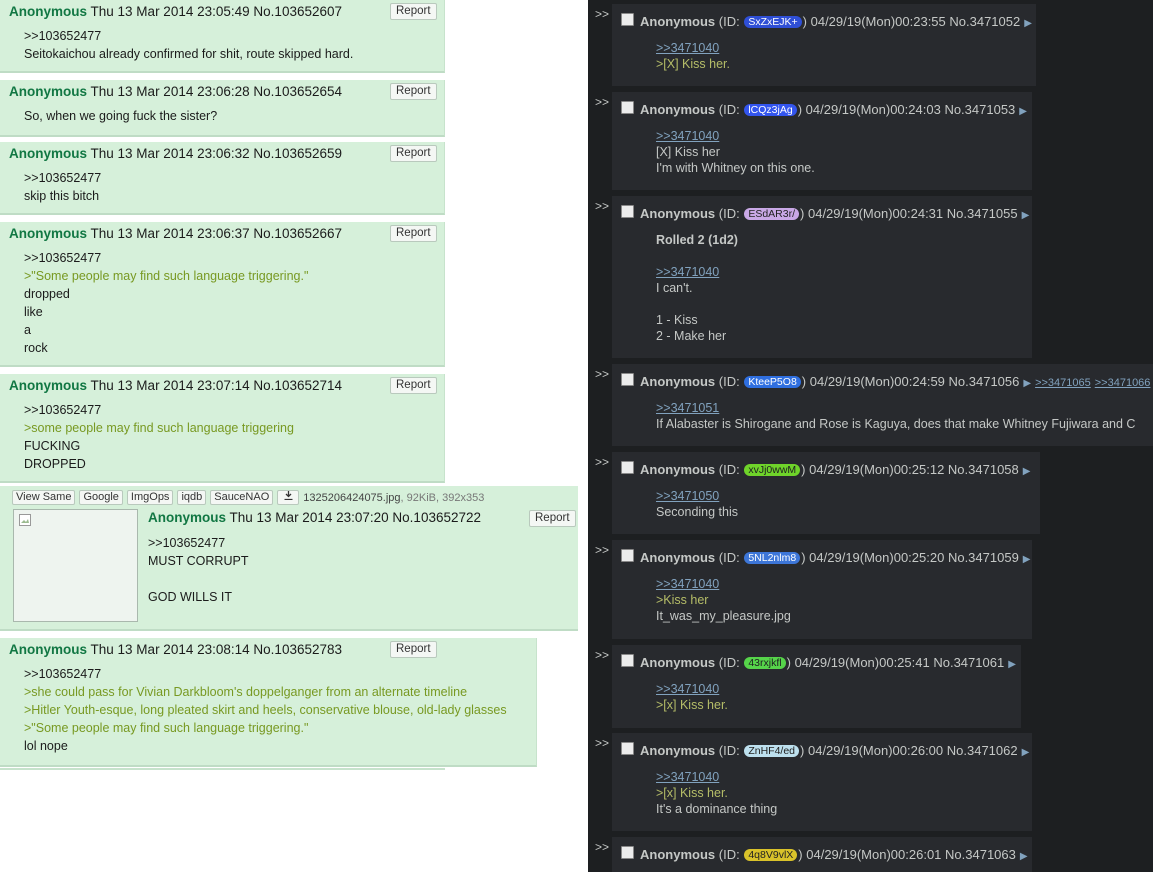  What do you see at coordinates (772, 751) in the screenshot?
I see `poster-id-badge: ZnHF4/ed` at bounding box center [772, 751].